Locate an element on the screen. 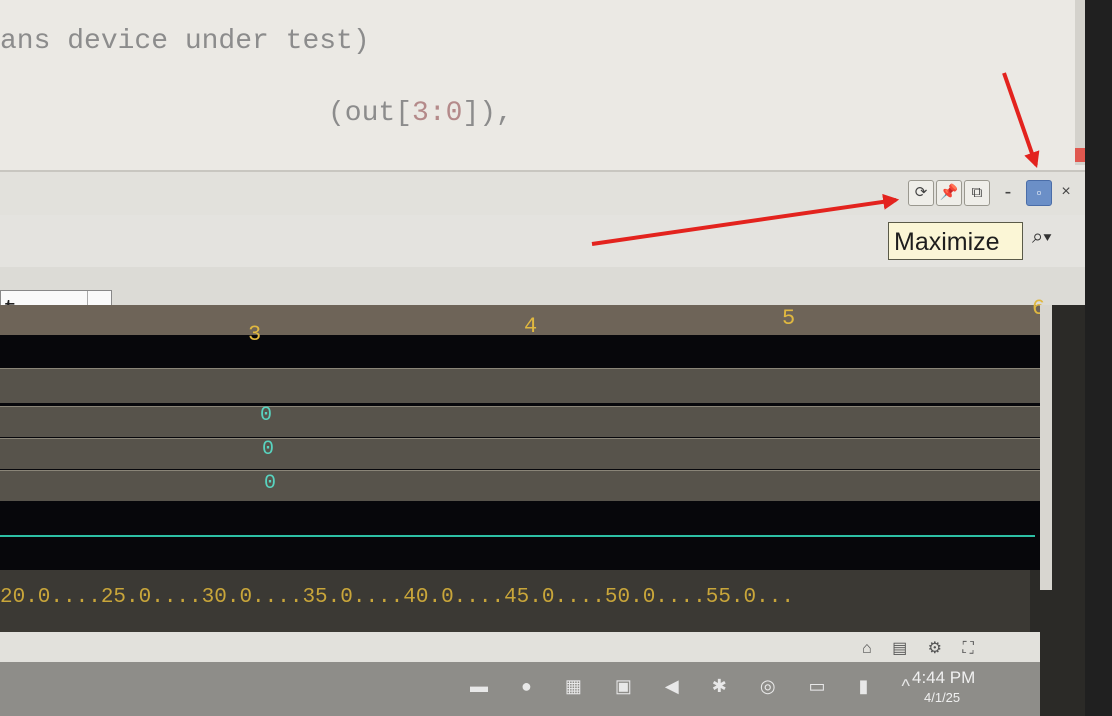 This screenshot has width=1112, height=716. taskbar-clock-date: 4/1/25 is located at coordinates (942, 697).